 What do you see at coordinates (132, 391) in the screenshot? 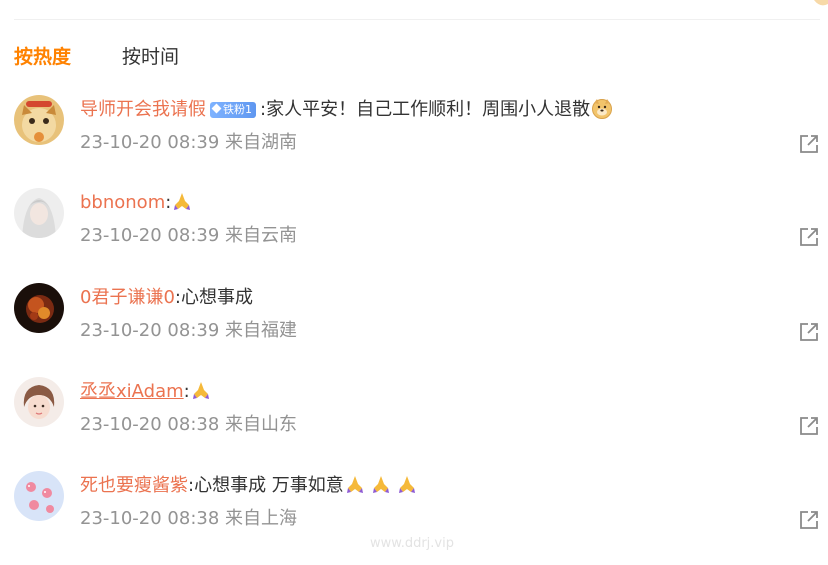
I see `username-link: 丞丞xiAdam` at bounding box center [132, 391].